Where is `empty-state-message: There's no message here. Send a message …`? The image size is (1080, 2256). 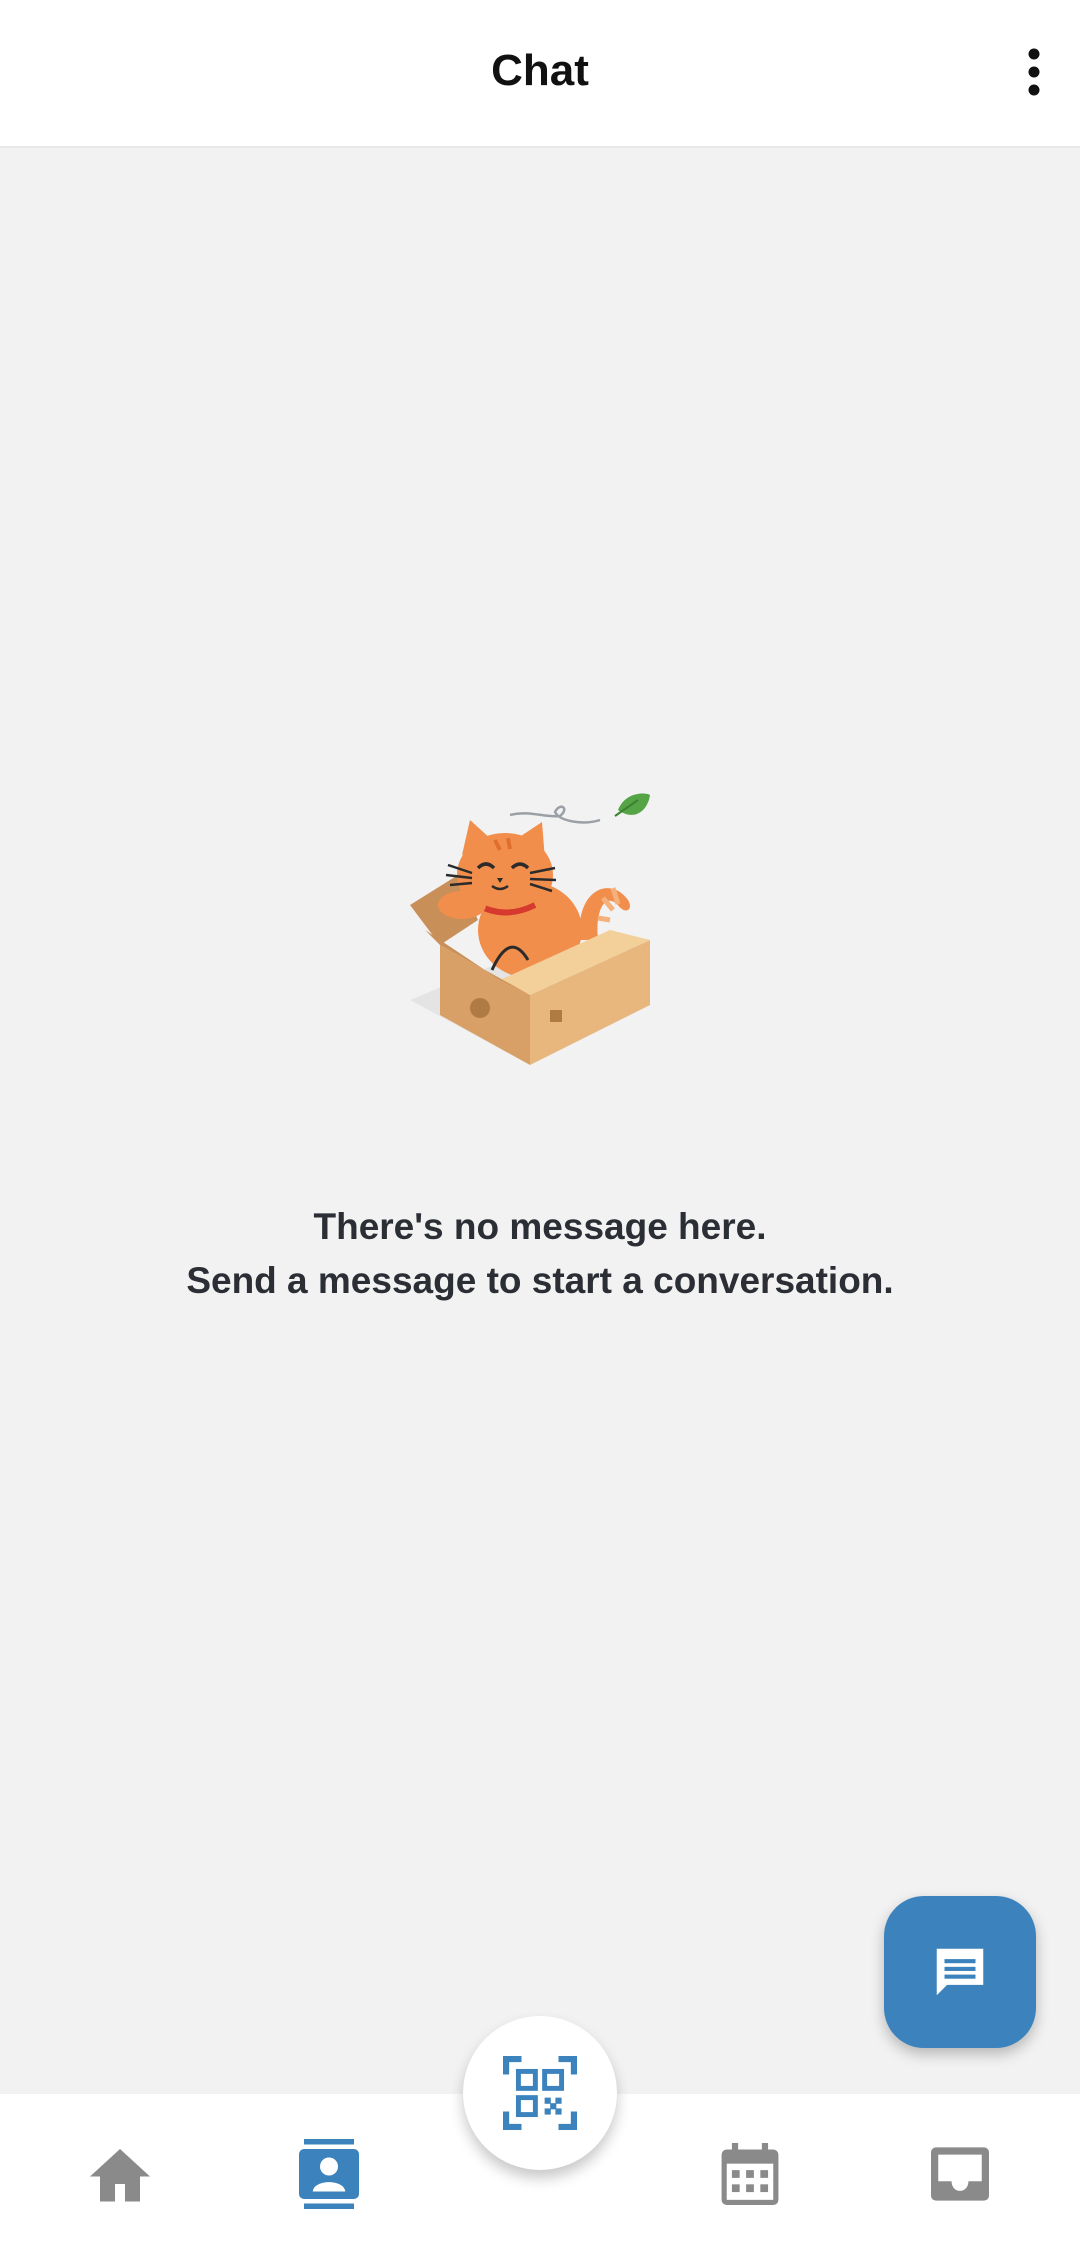 empty-state-message: There's no message here. Send a message … is located at coordinates (540, 1254).